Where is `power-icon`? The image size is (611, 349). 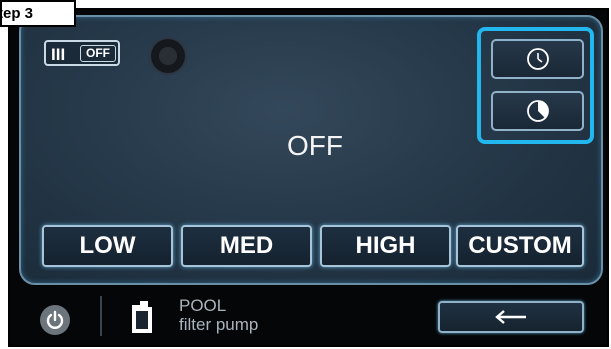
power-icon is located at coordinates (55, 319).